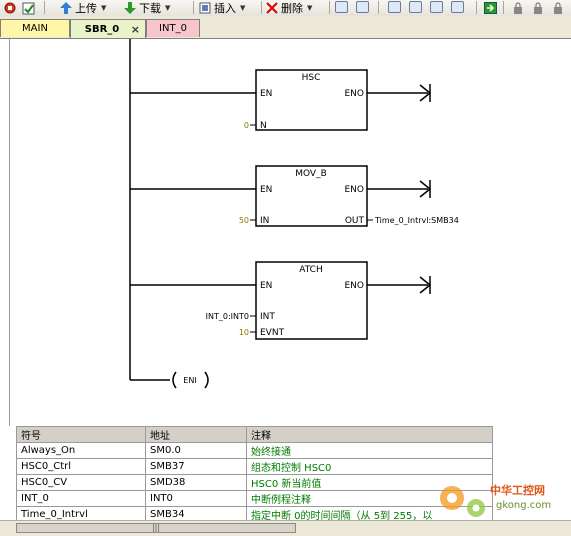 The height and width of the screenshot is (536, 571). Describe the element at coordinates (66, 8) in the screenshot. I see `upload-arrow-icon` at that location.